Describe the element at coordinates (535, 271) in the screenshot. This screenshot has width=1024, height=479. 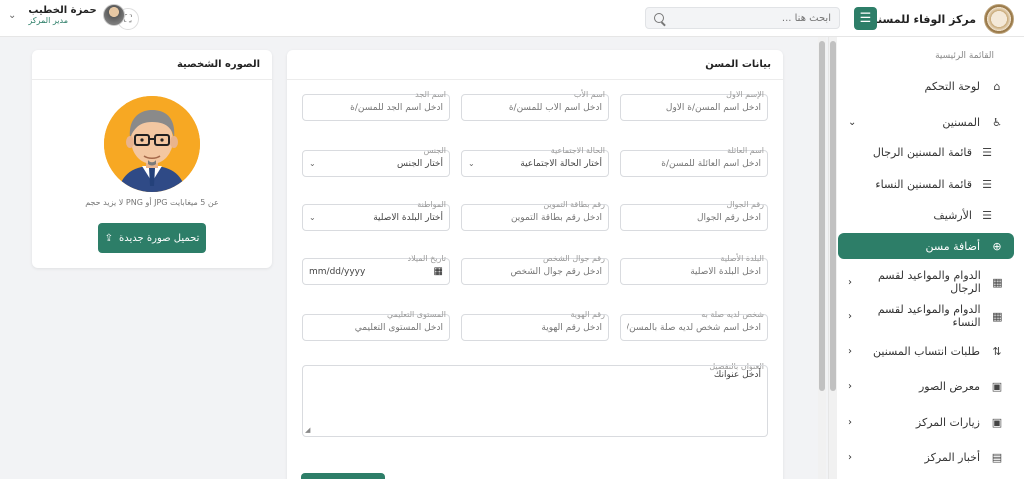
I see `contact-mobile-input` at that location.